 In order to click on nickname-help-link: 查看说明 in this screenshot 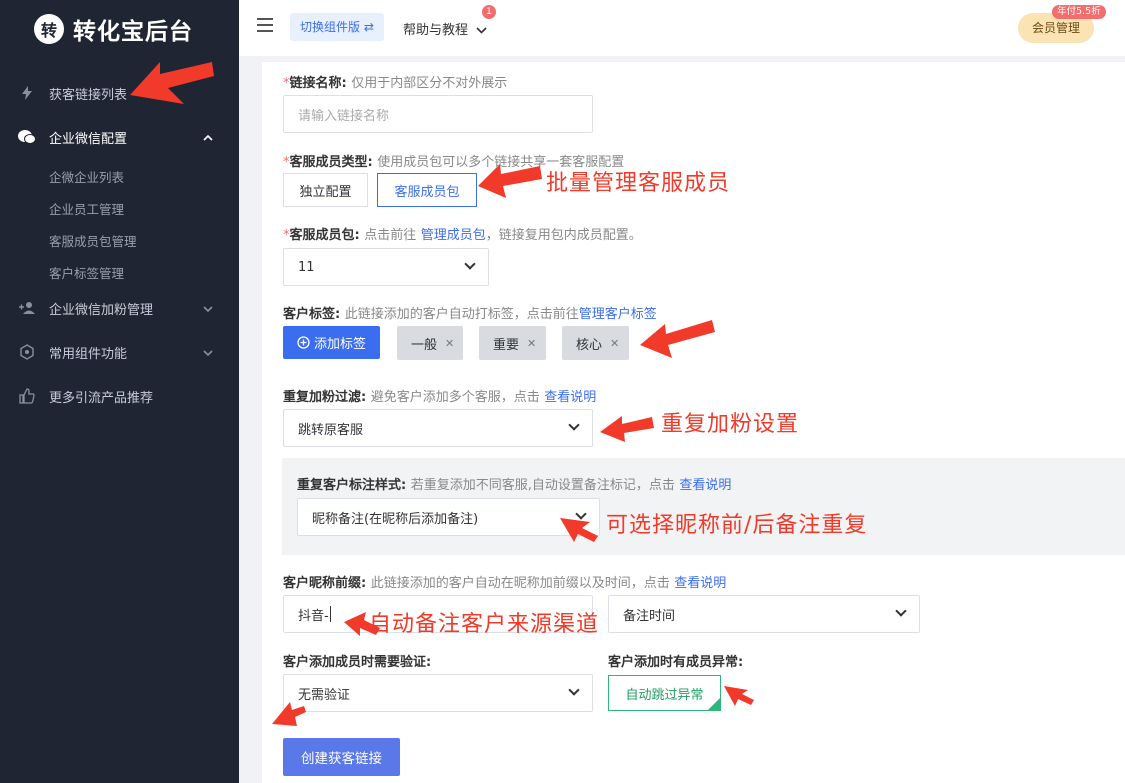, I will do `click(700, 583)`.